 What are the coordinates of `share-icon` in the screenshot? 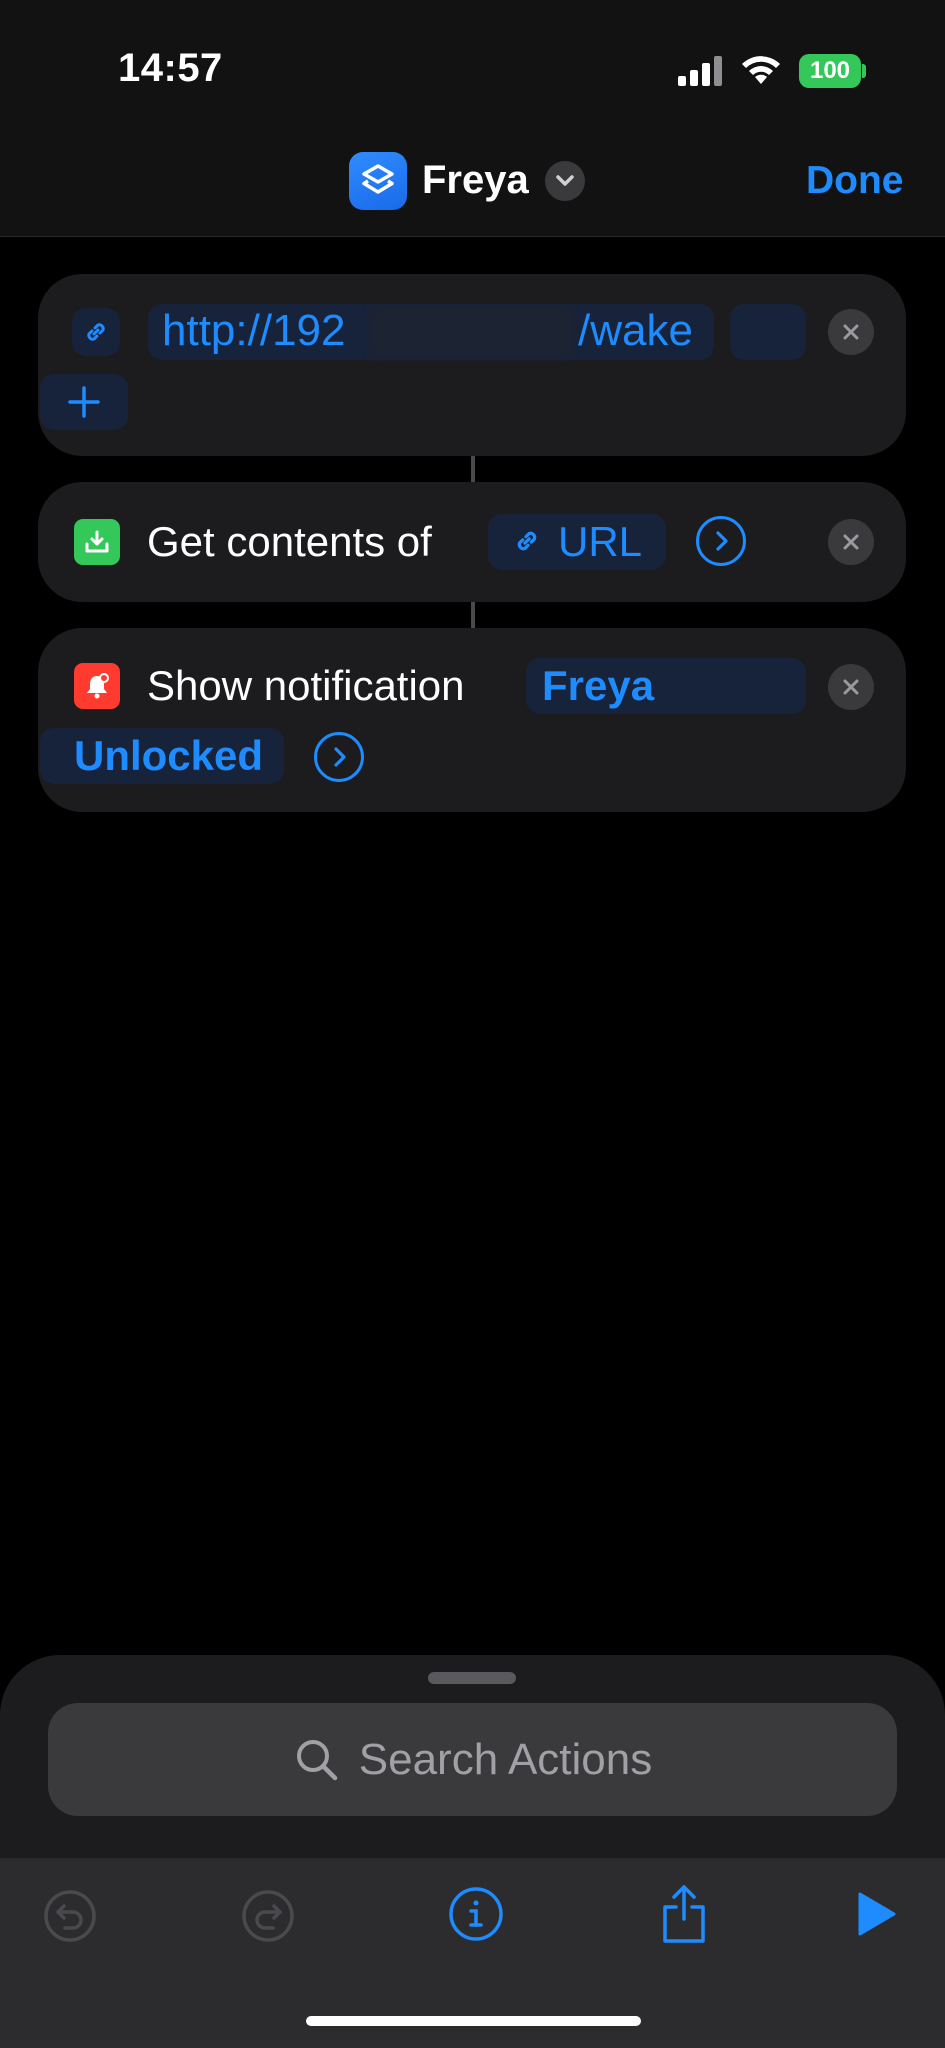 It's located at (684, 1914).